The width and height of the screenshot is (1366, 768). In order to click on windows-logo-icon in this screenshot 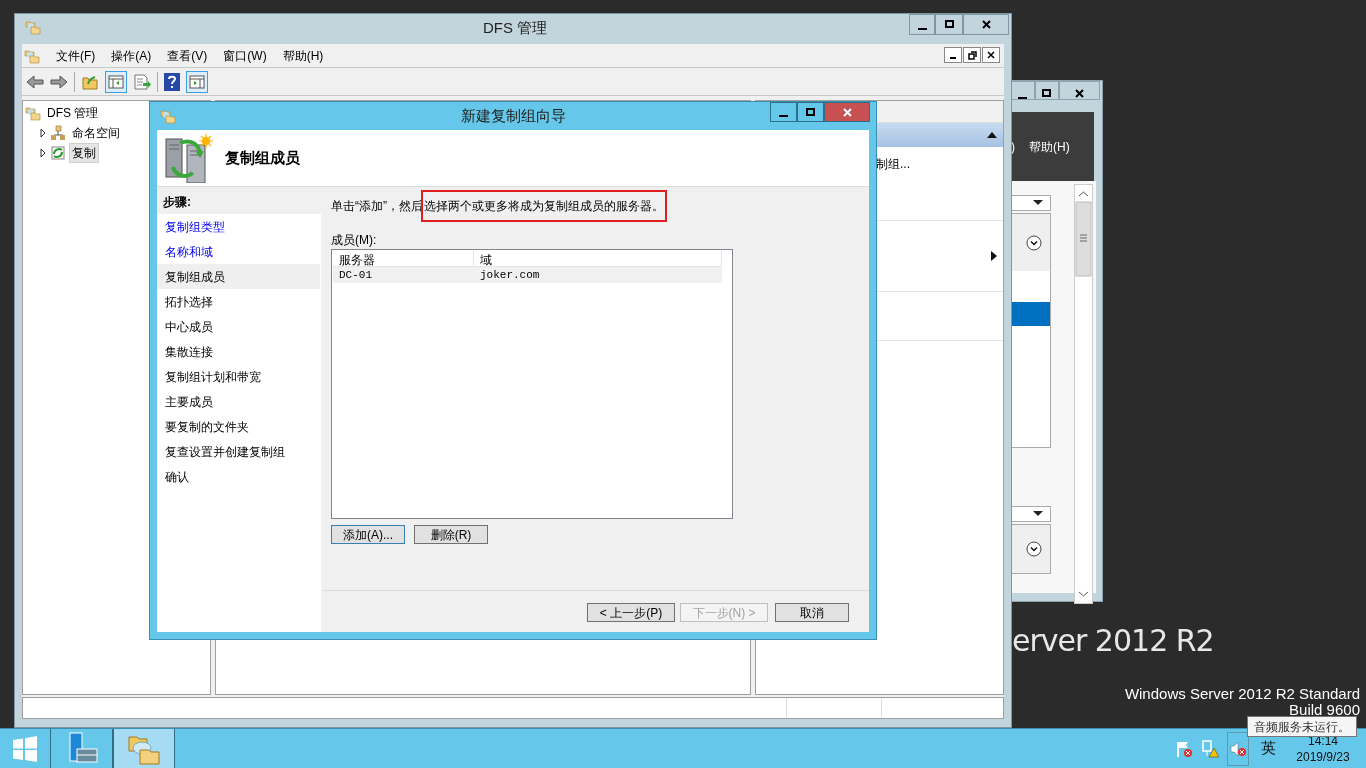, I will do `click(25, 748)`.